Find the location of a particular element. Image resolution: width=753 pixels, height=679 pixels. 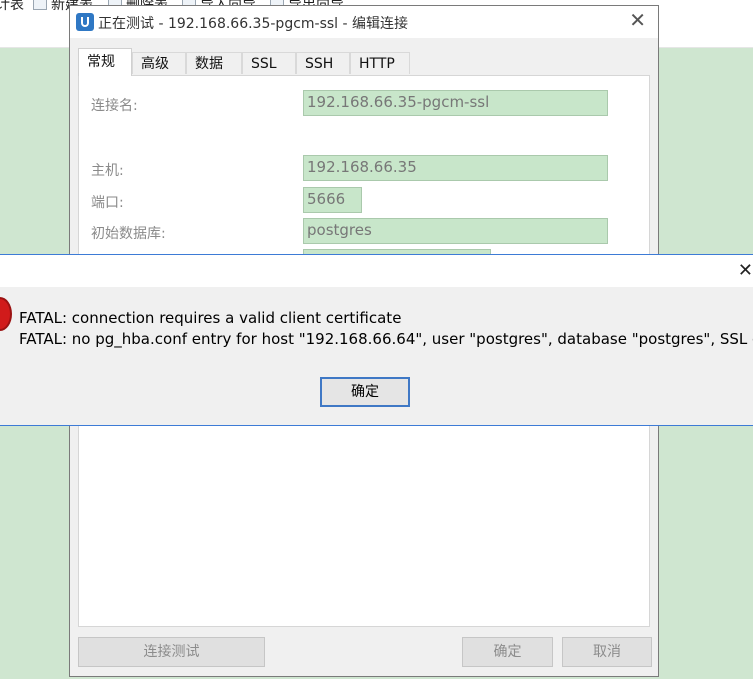

dialog-titlebar: 正在测试 - 192.168.66.35-pgcm-ssl - 编辑连接 ✕ is located at coordinates (364, 22).